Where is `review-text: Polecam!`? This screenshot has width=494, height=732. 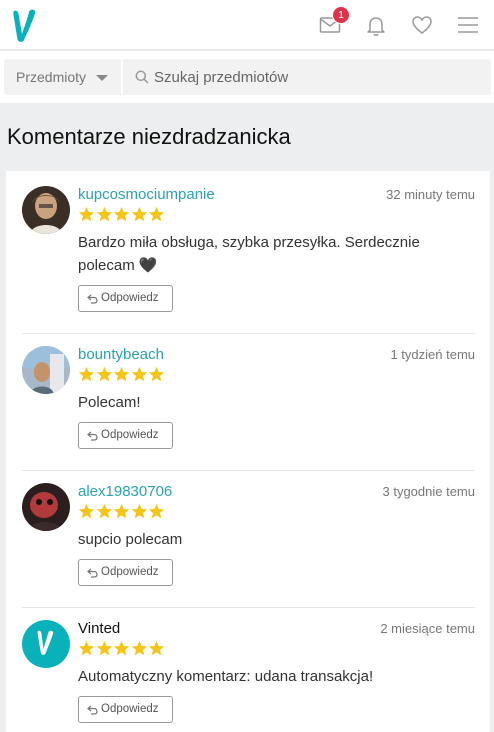 review-text: Polecam! is located at coordinates (109, 402).